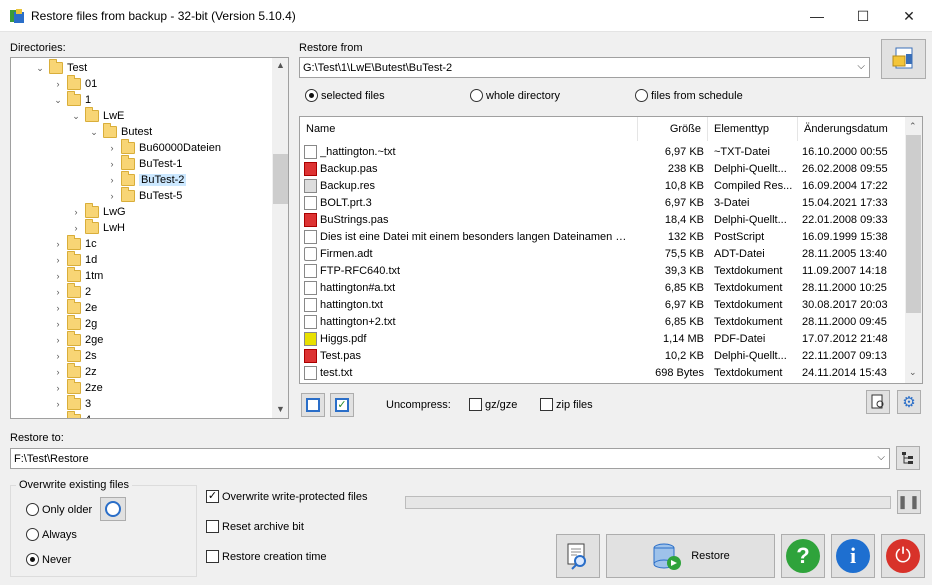 The width and height of the screenshot is (932, 585). I want to click on tree-node: › 2g, so click(75, 323).